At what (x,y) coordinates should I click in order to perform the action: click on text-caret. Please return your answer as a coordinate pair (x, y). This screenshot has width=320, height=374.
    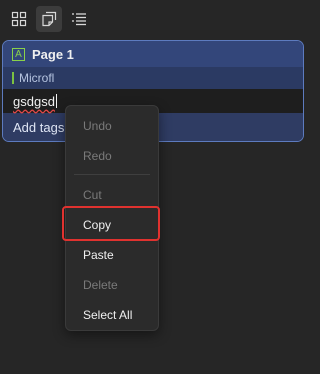
    Looking at the image, I should click on (56, 101).